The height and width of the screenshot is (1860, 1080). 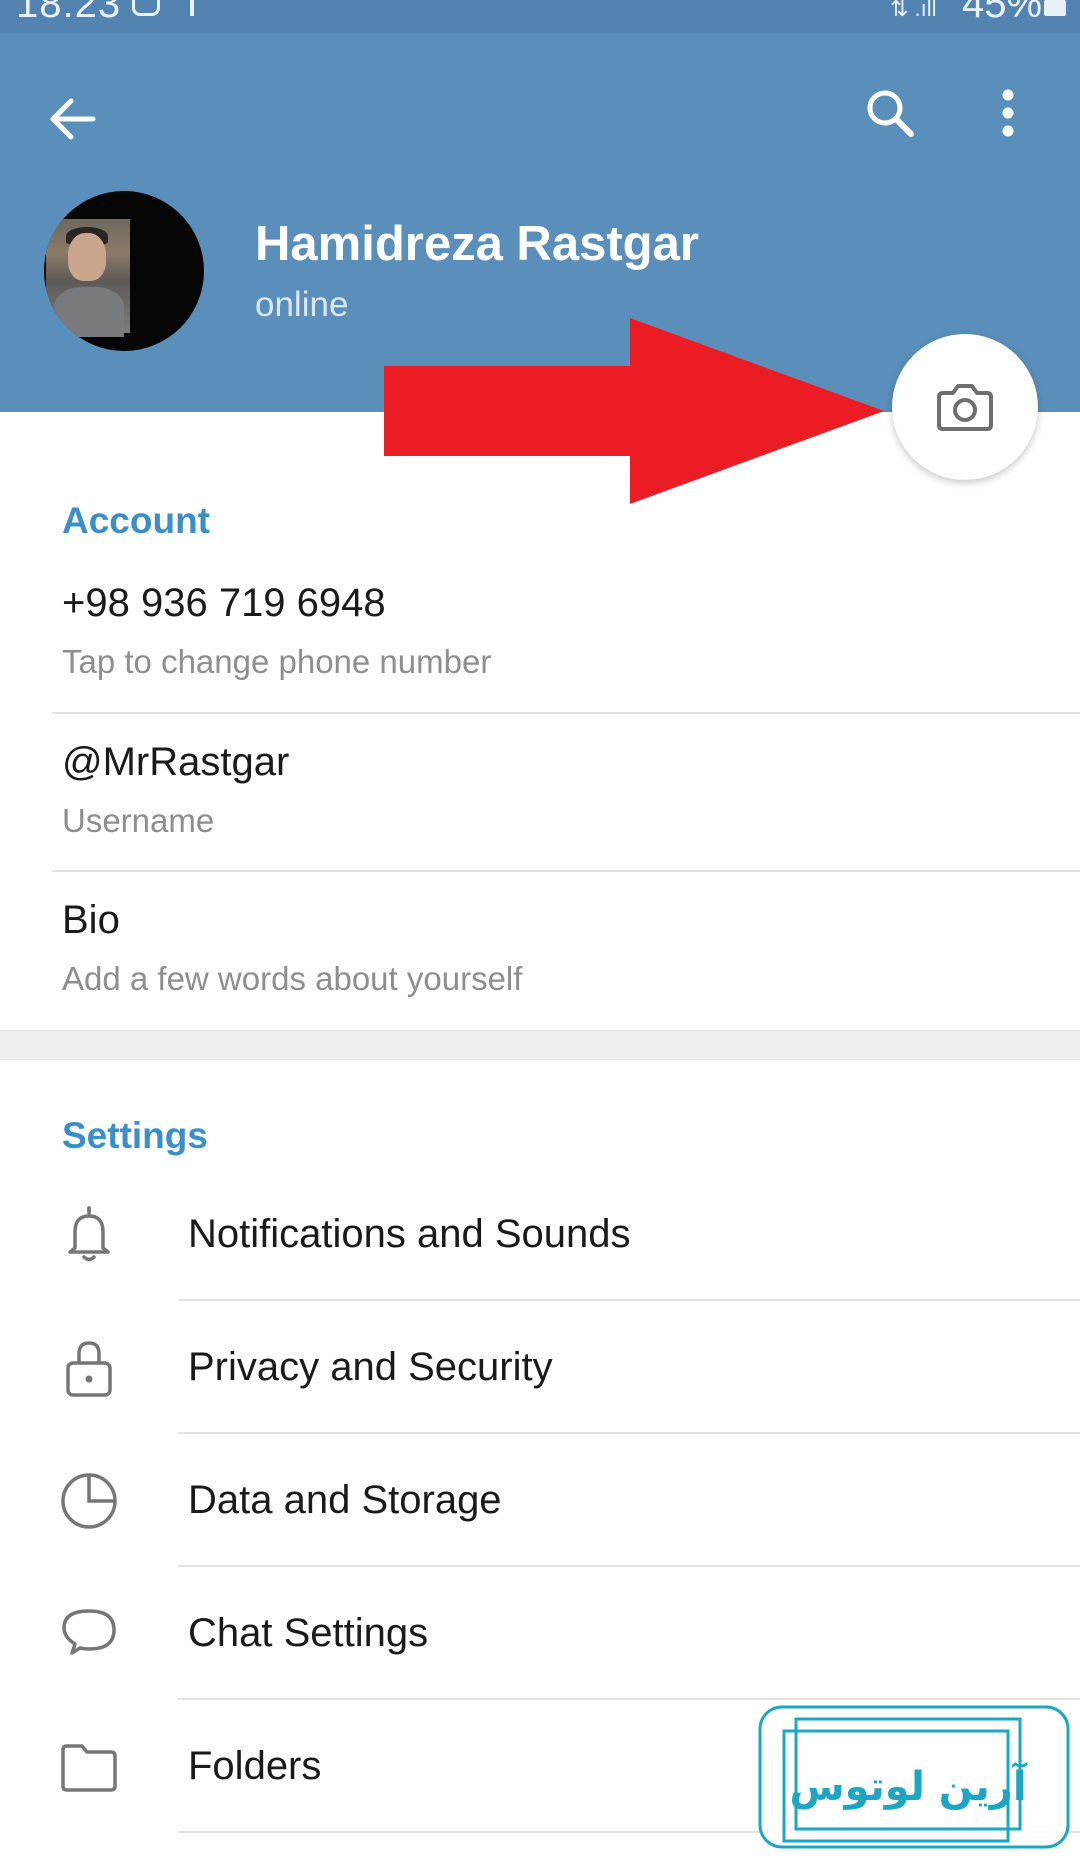 What do you see at coordinates (540, 792) in the screenshot?
I see `username-row: @MrRastgar Username` at bounding box center [540, 792].